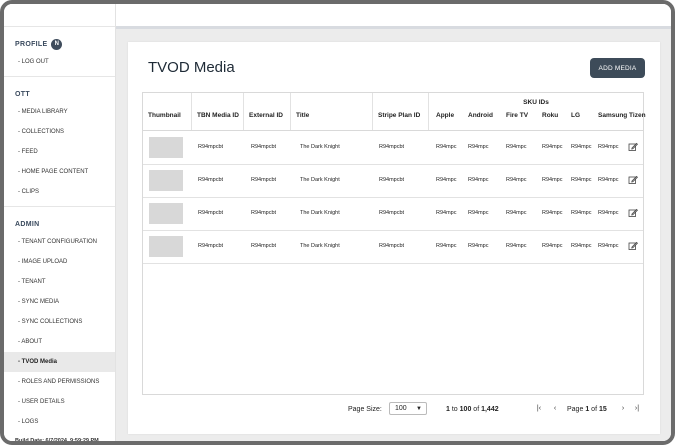 The width and height of the screenshot is (675, 445). What do you see at coordinates (59, 322) in the screenshot?
I see `sidebar-item-sync-collections: - SYNC COLLECTIONS` at bounding box center [59, 322].